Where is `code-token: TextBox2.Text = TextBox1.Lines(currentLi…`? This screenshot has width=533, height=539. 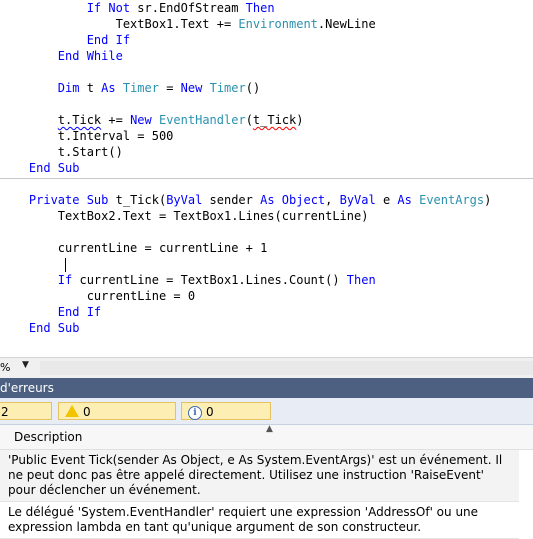
code-token: TextBox2.Text = TextBox1.Lines(currentLi… is located at coordinates (213, 216).